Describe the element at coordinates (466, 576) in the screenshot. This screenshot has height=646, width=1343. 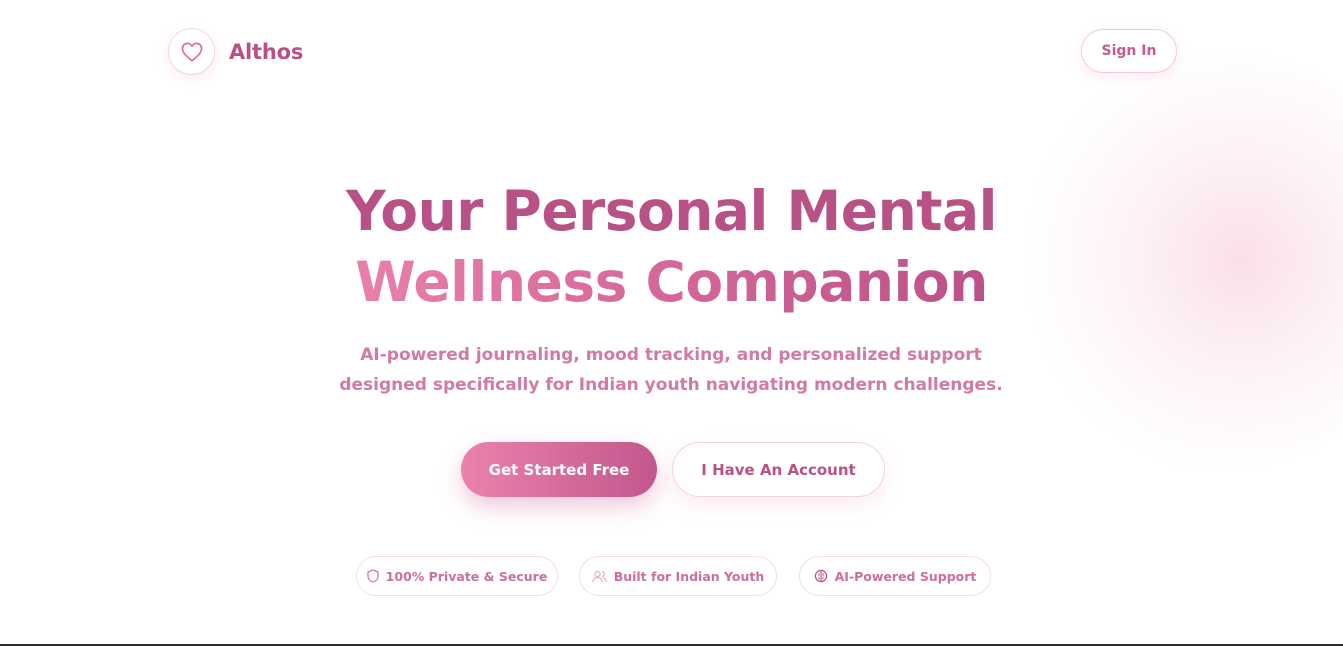
I see `badge-label: 100% Private & Secure` at that location.